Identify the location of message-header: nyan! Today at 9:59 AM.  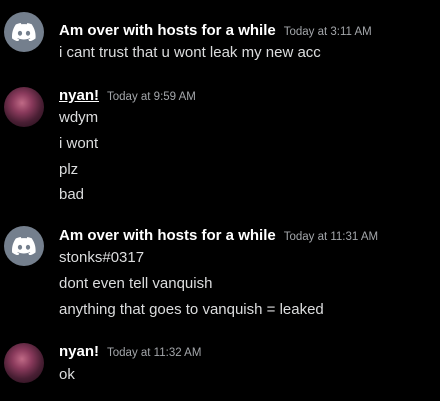
(127, 97).